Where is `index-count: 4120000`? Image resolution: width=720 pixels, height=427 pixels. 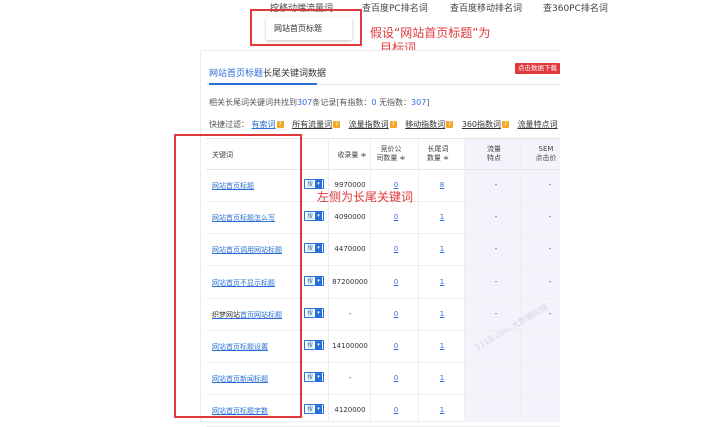 index-count: 4120000 is located at coordinates (350, 410).